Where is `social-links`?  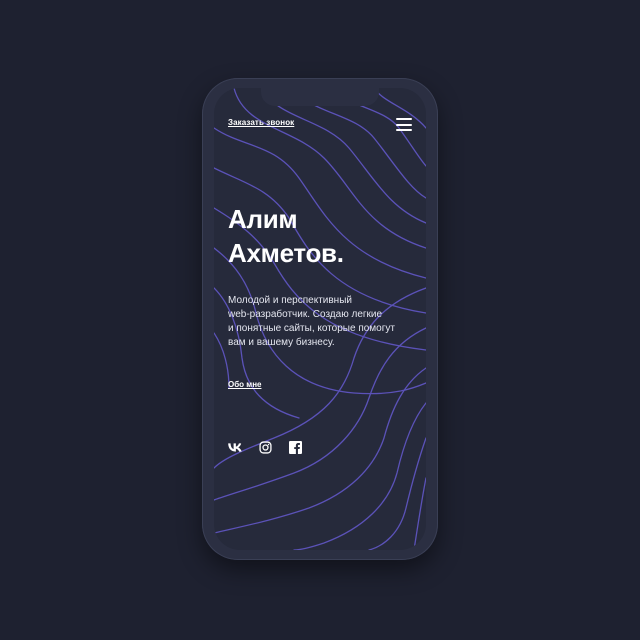 social-links is located at coordinates (265, 447).